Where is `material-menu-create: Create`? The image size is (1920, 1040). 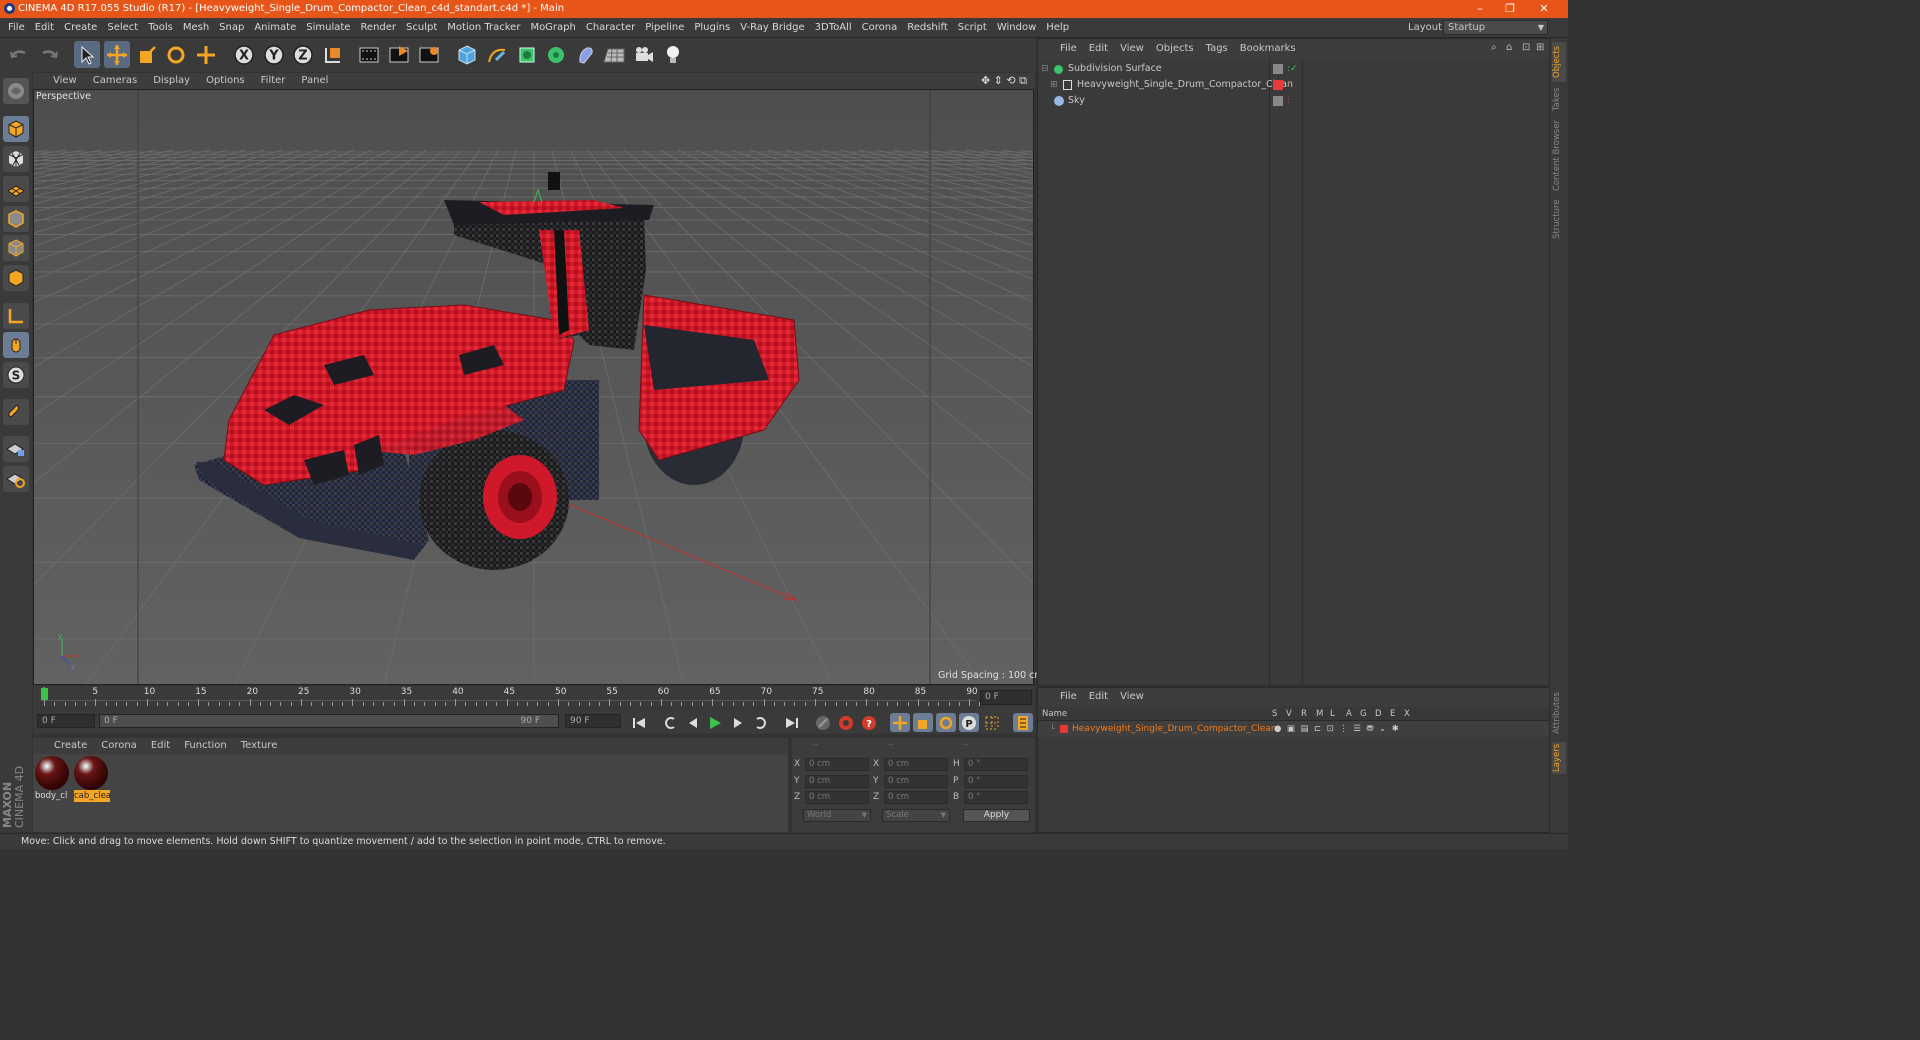
material-menu-create: Create is located at coordinates (70, 746).